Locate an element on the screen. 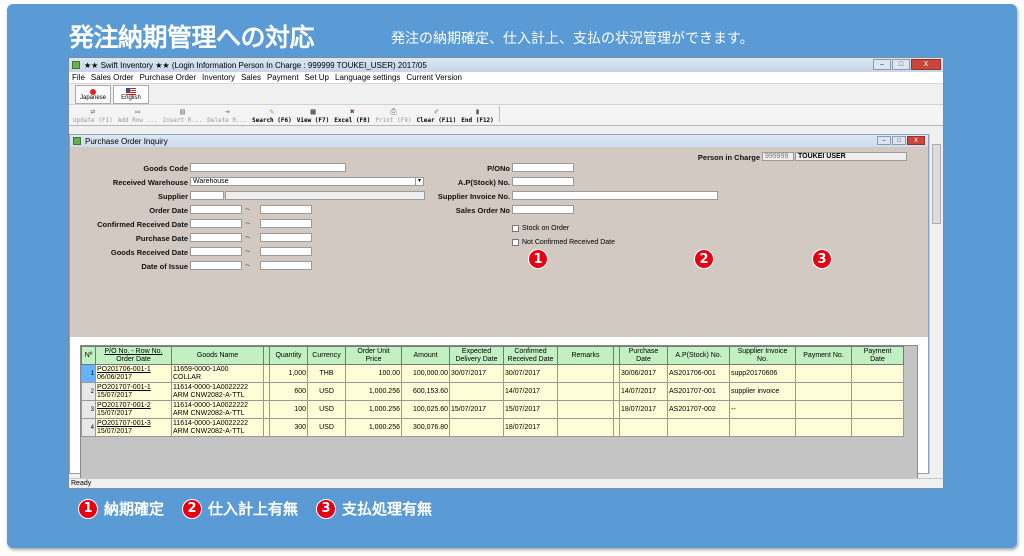 This screenshot has width=1024, height=556. amount-cell: 100,025.60 is located at coordinates (425, 409).